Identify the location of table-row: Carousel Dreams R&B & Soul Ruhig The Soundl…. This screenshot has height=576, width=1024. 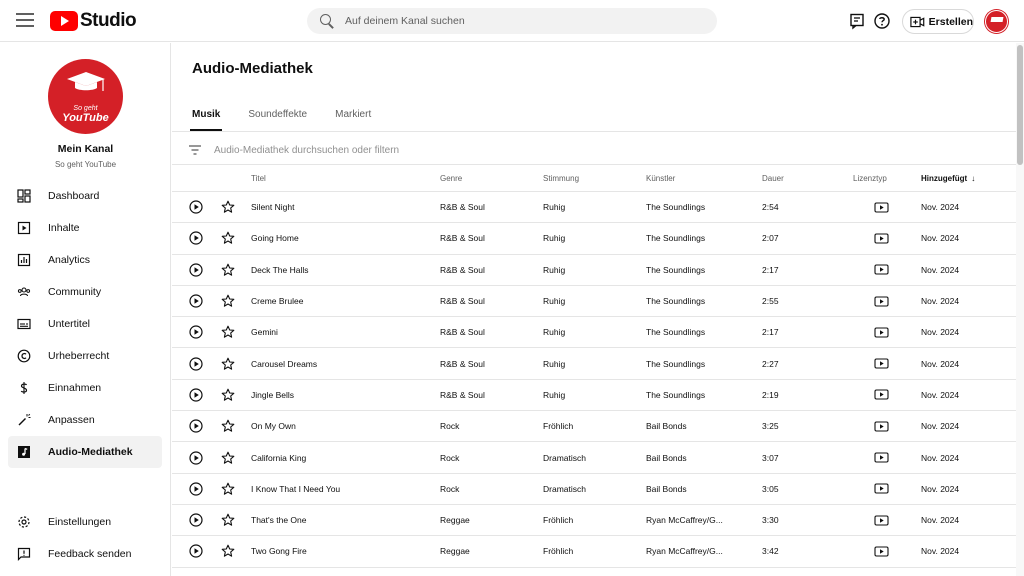
(594, 364).